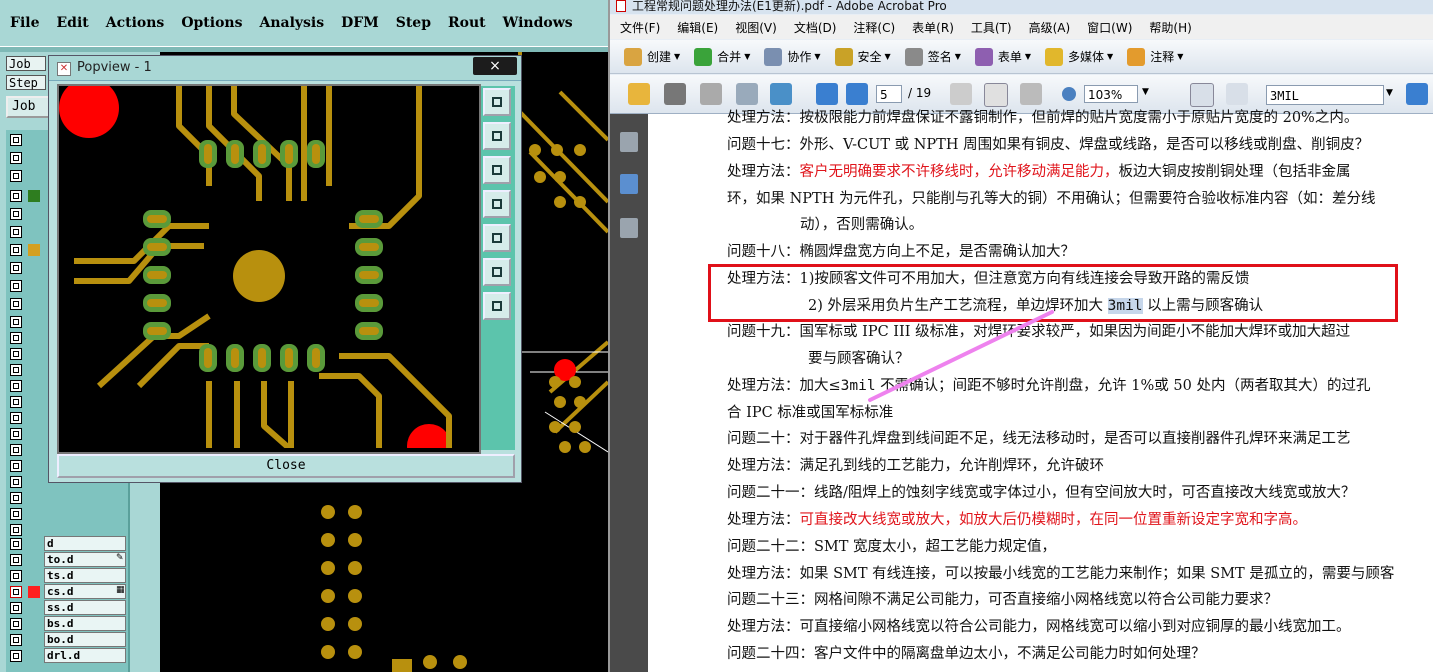  I want to click on secure-button: 安全 ▼, so click(862, 56).